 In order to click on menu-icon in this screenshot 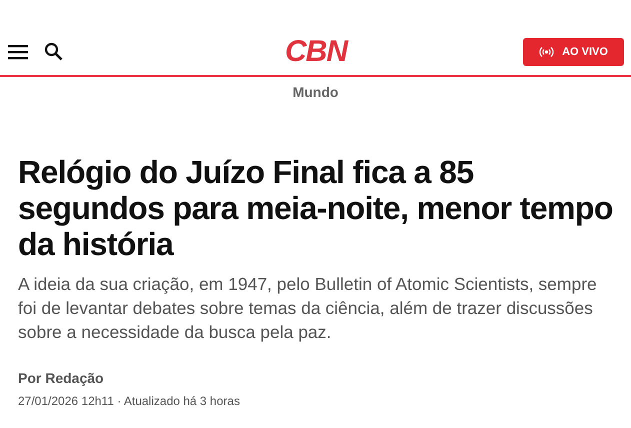, I will do `click(18, 52)`.